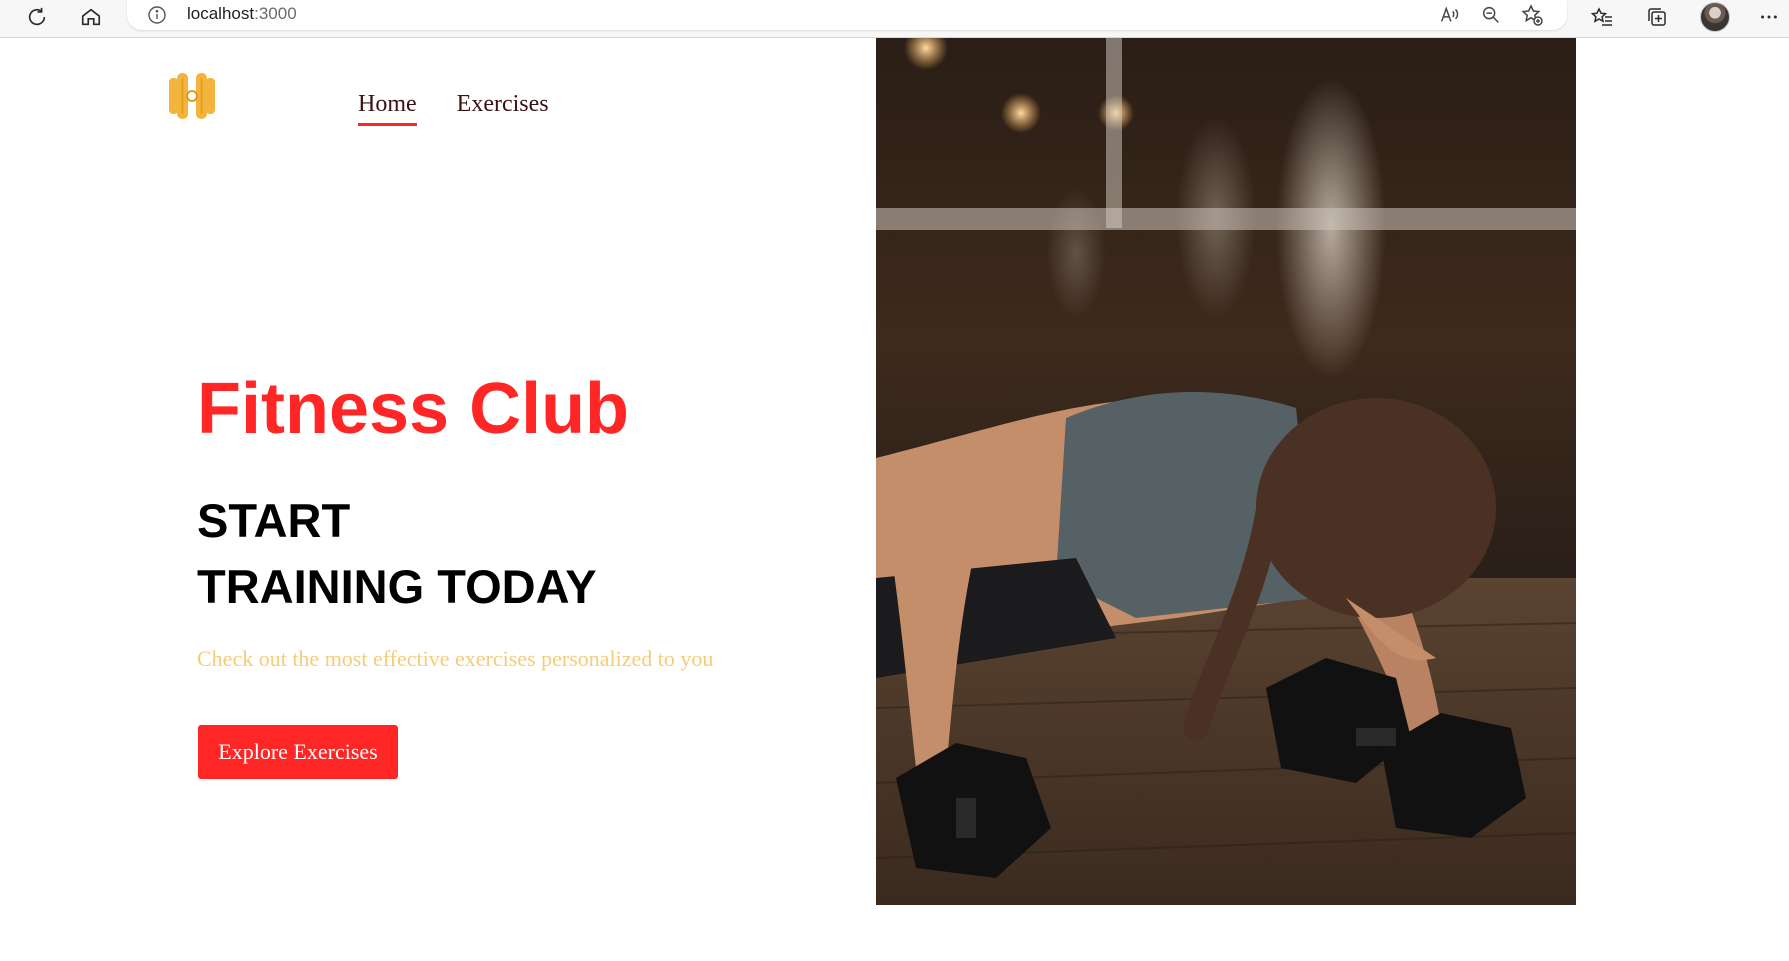 This screenshot has height=961, width=1789. I want to click on url-text: localhost:3000, so click(242, 14).